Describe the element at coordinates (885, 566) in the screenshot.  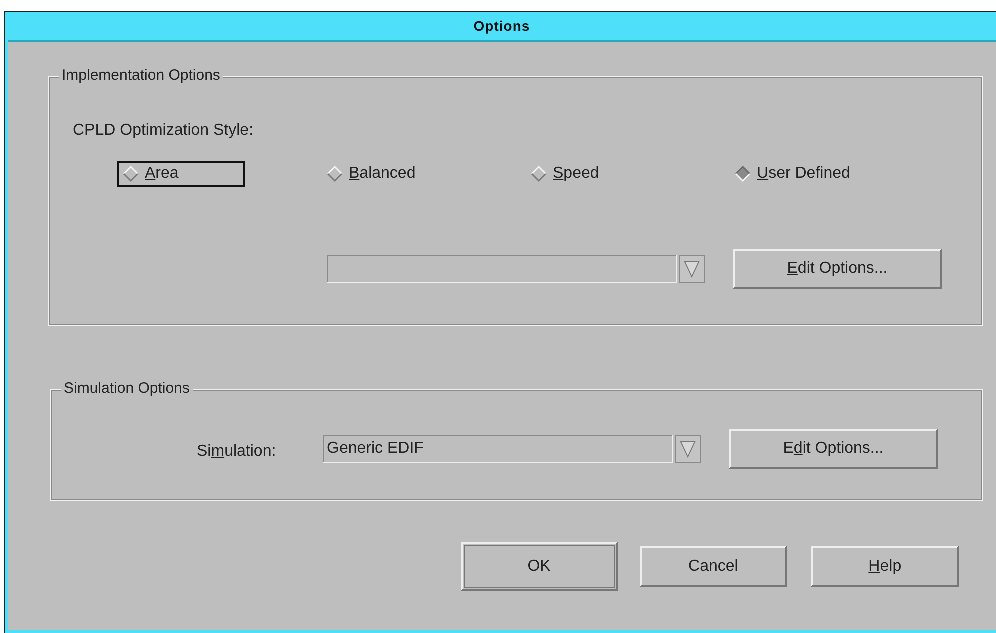
I see `dialog-button: Help` at that location.